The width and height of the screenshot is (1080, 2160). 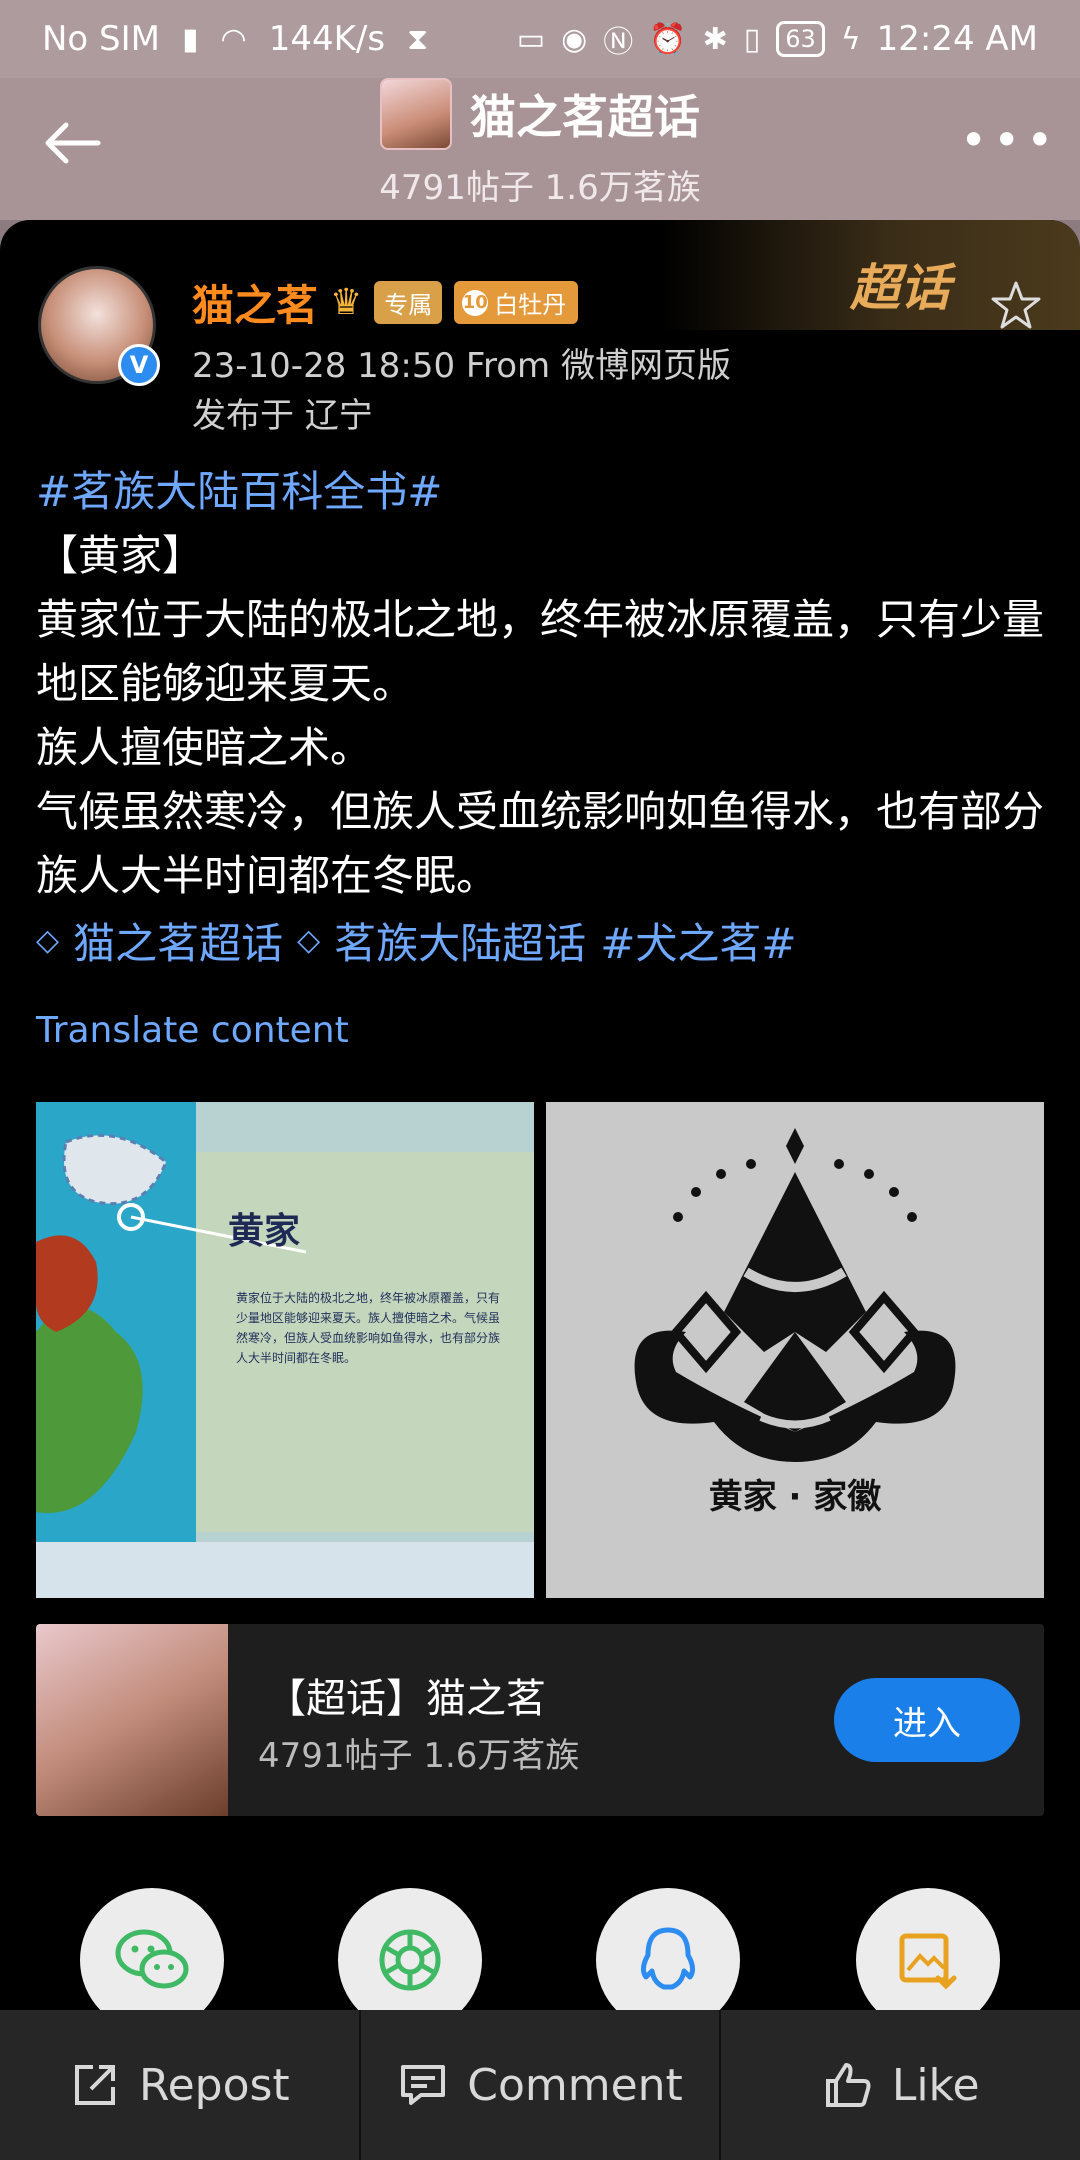 What do you see at coordinates (416, 114) in the screenshot?
I see `supertopic-avatar` at bounding box center [416, 114].